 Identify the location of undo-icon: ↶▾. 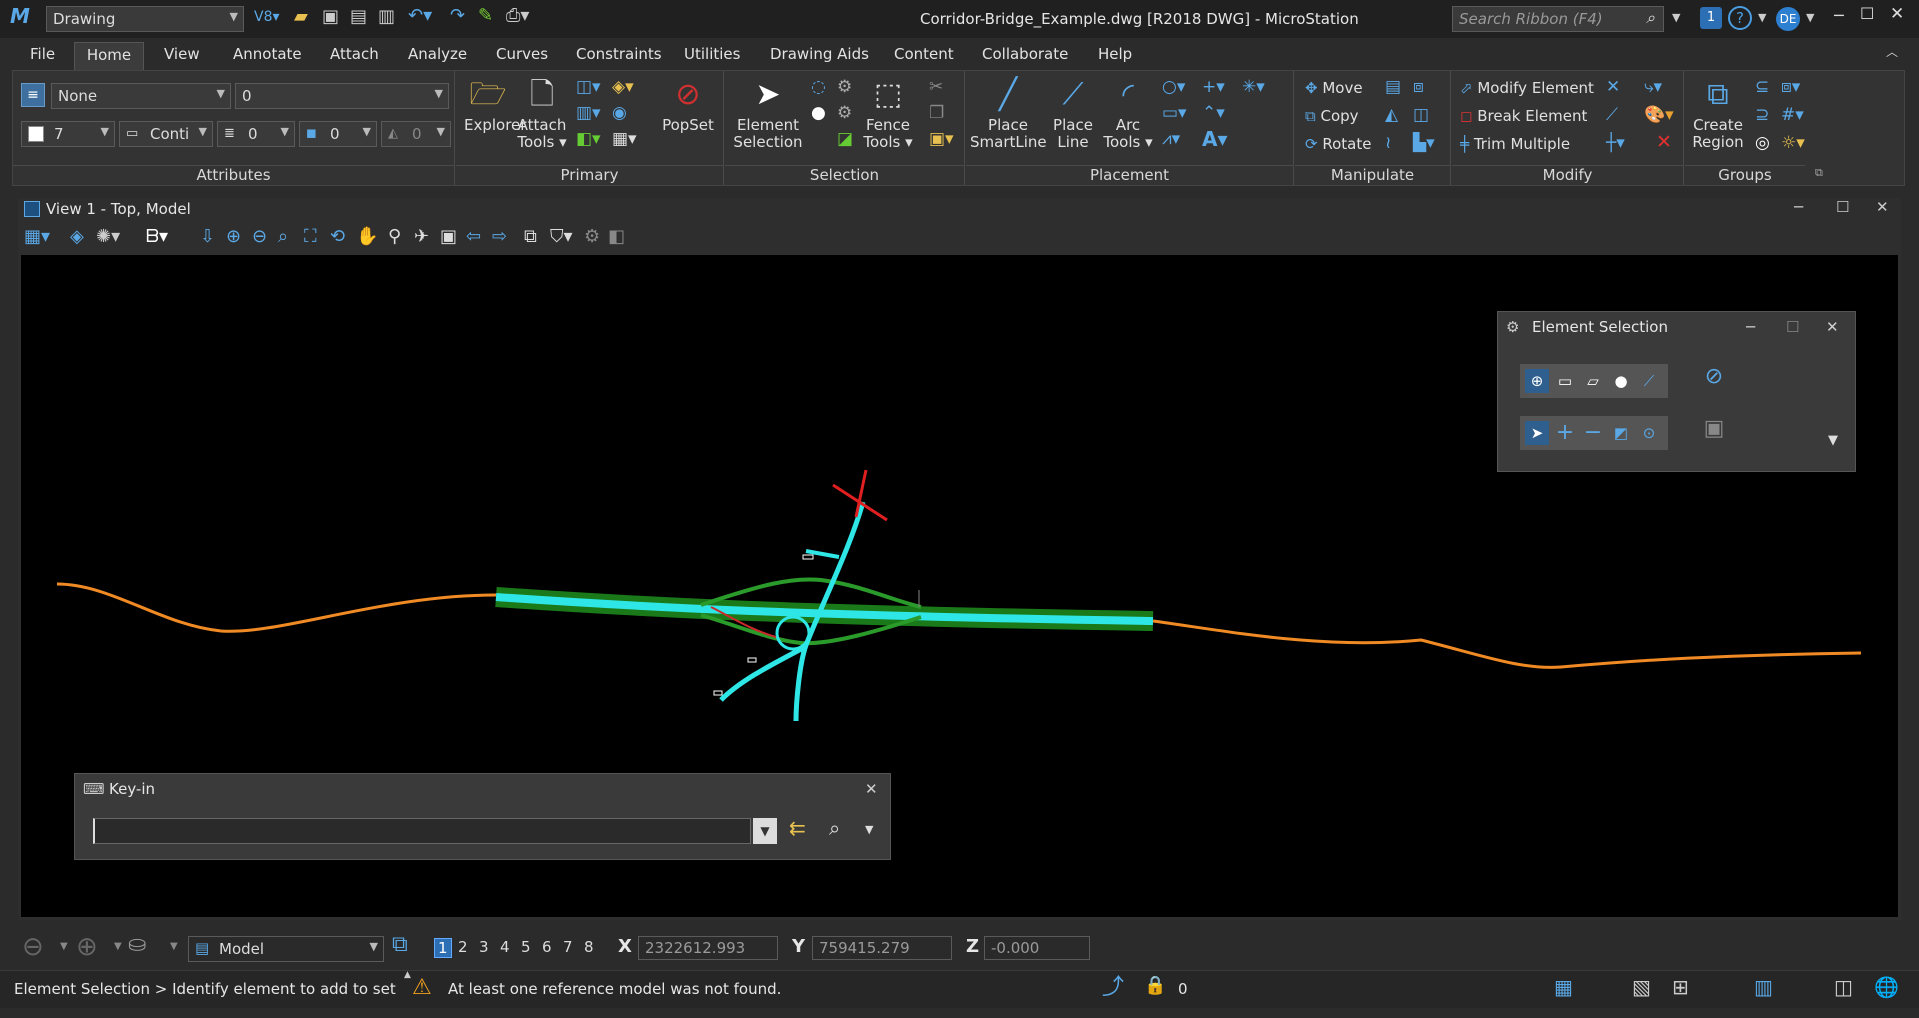
(420, 16).